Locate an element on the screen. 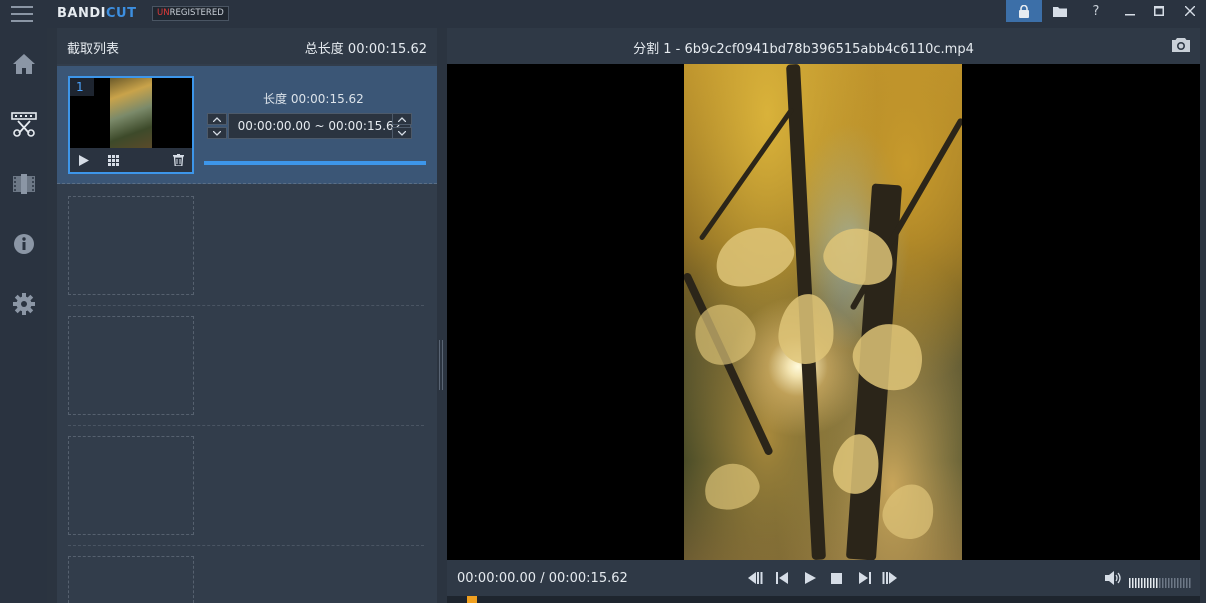 Image resolution: width=1206 pixels, height=603 pixels. clip-thumbnail: 1 is located at coordinates (131, 125).